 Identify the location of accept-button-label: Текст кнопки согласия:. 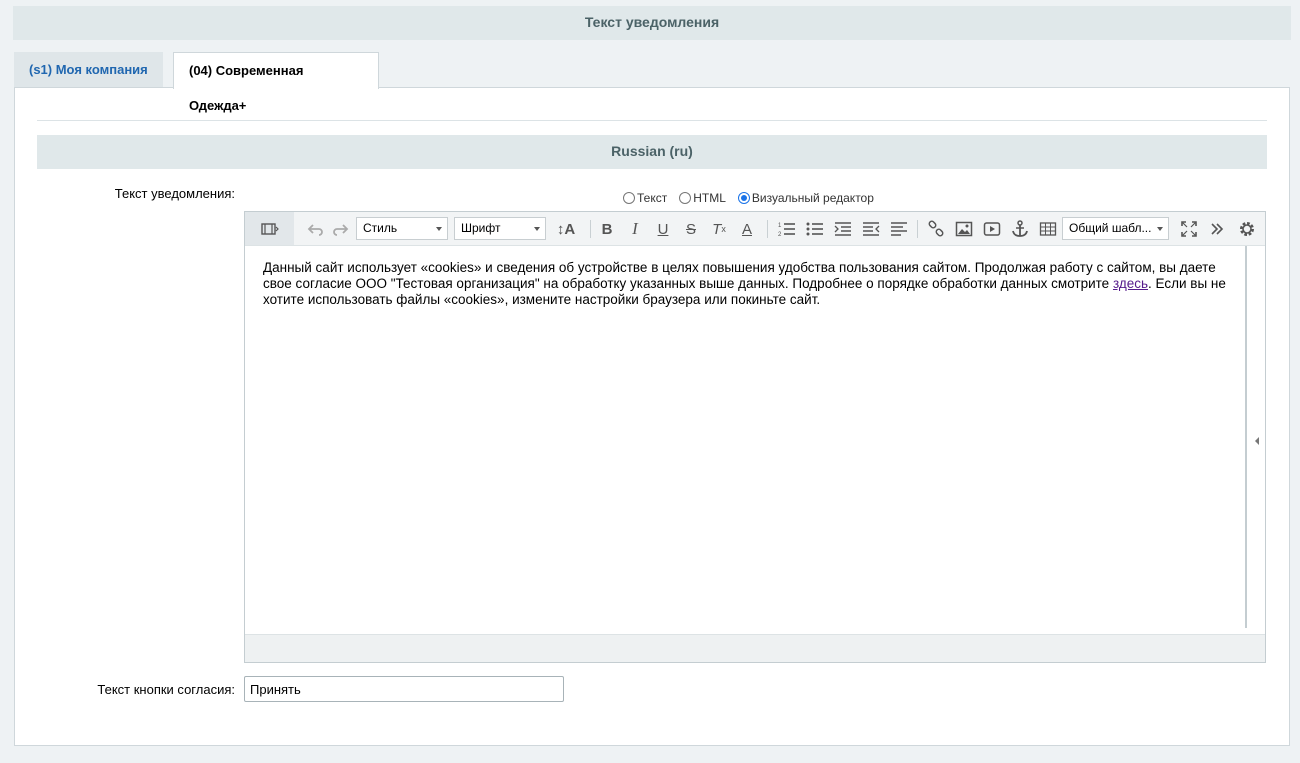
(166, 689).